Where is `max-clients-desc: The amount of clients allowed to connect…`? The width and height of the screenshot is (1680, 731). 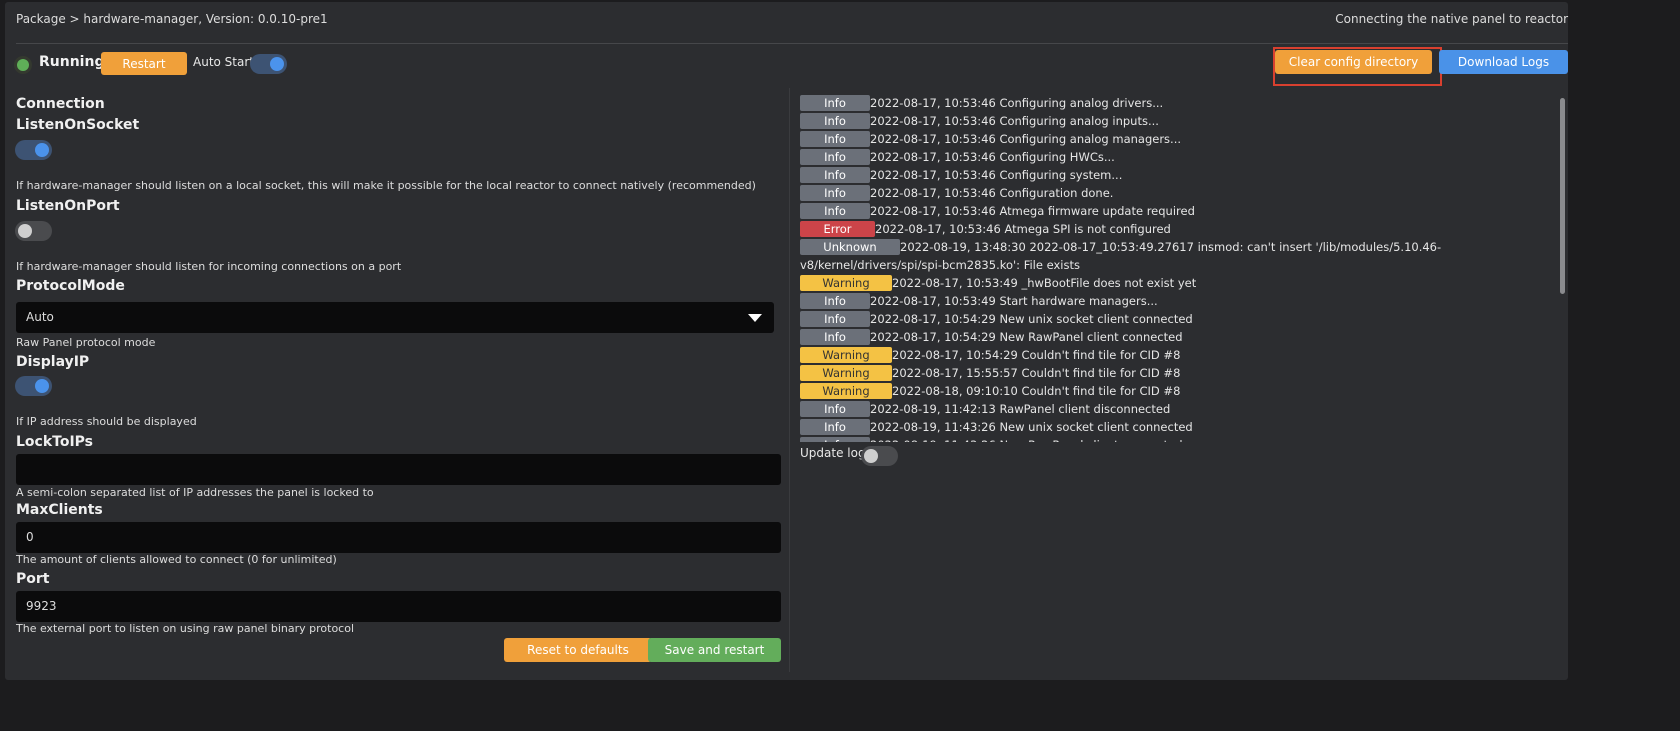 max-clients-desc: The amount of clients allowed to connect… is located at coordinates (176, 559).